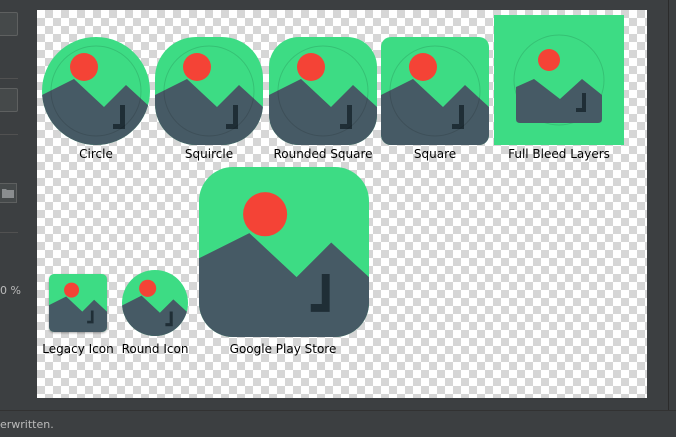 The image size is (676, 437). What do you see at coordinates (435, 154) in the screenshot?
I see `icon-label-square: Square` at bounding box center [435, 154].